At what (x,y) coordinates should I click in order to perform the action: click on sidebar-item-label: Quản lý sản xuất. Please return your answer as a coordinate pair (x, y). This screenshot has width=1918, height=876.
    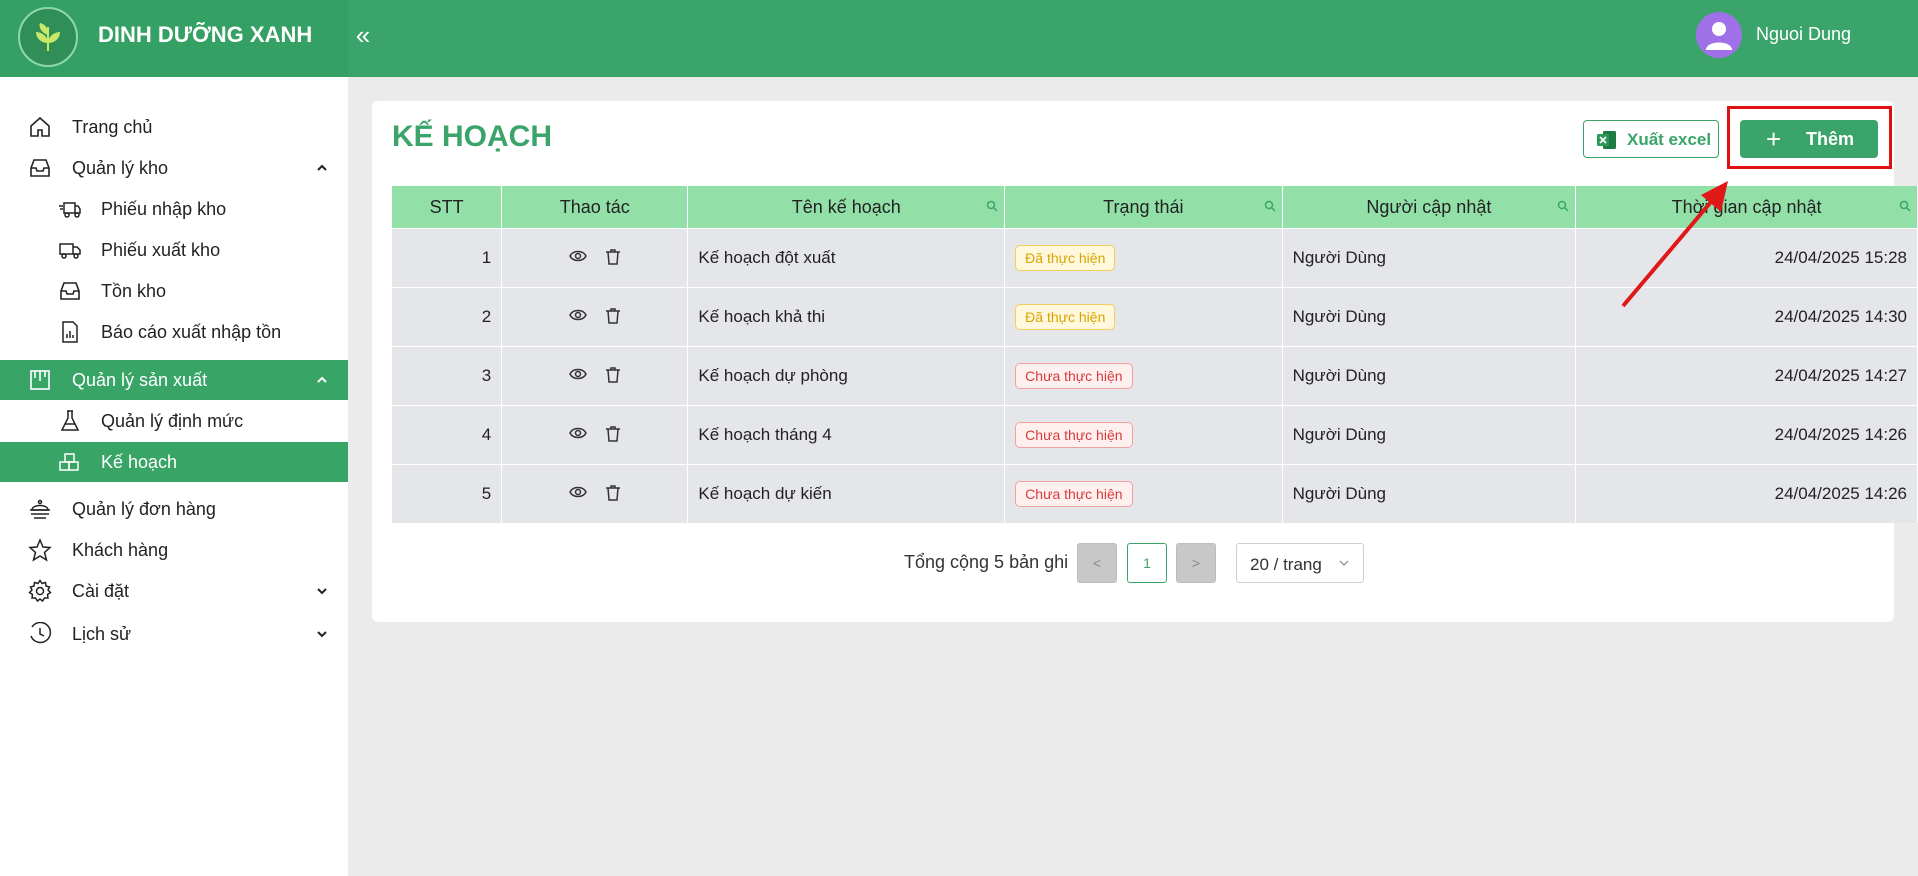
    Looking at the image, I should click on (140, 380).